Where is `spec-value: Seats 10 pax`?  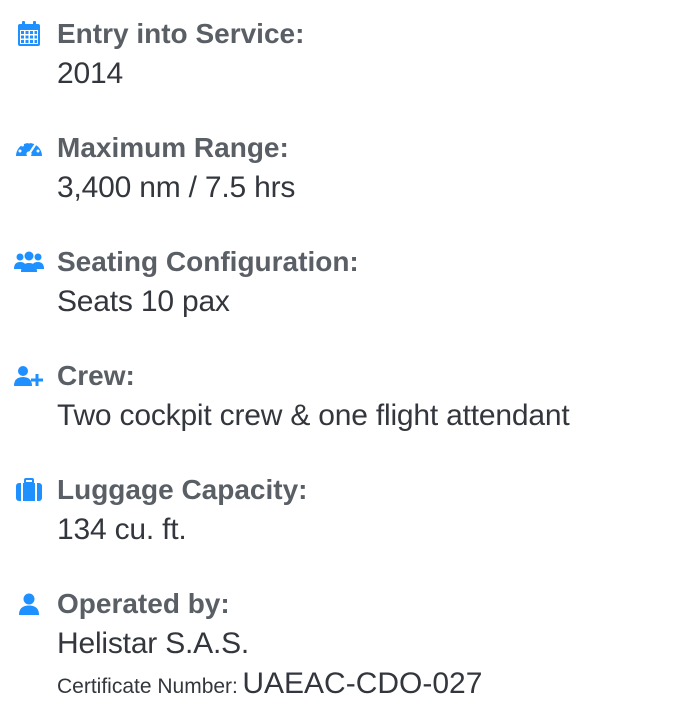
spec-value: Seats 10 pax is located at coordinates (143, 301).